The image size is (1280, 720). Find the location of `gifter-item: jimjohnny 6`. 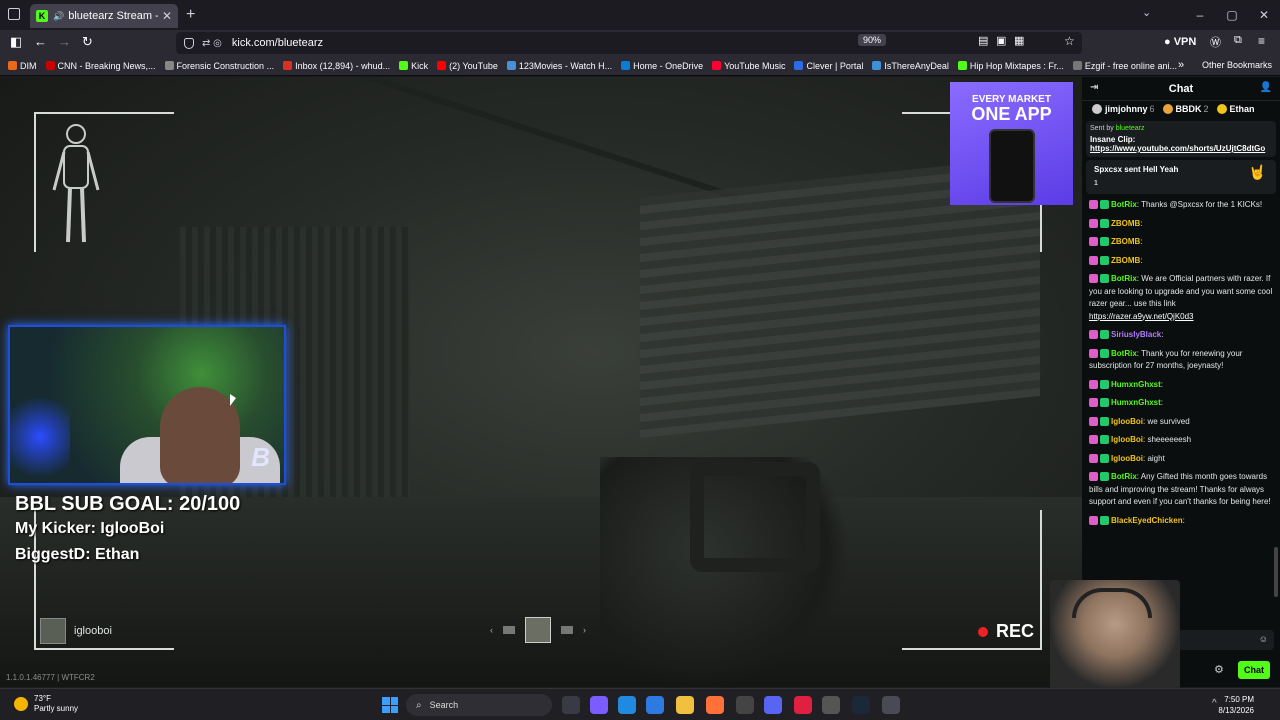

gifter-item: jimjohnny 6 is located at coordinates (1123, 109).